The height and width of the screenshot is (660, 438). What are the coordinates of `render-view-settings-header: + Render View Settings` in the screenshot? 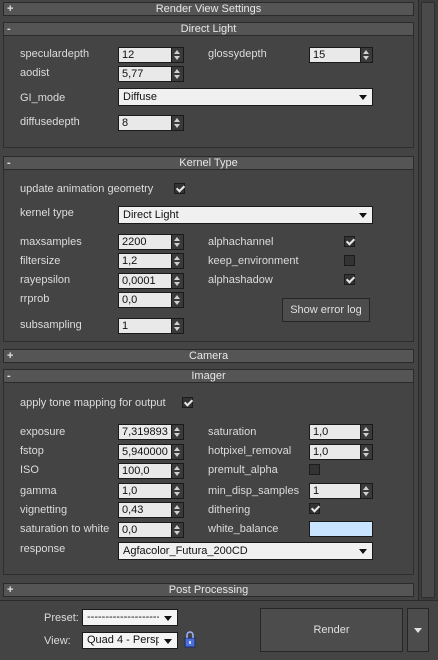 It's located at (208, 9).